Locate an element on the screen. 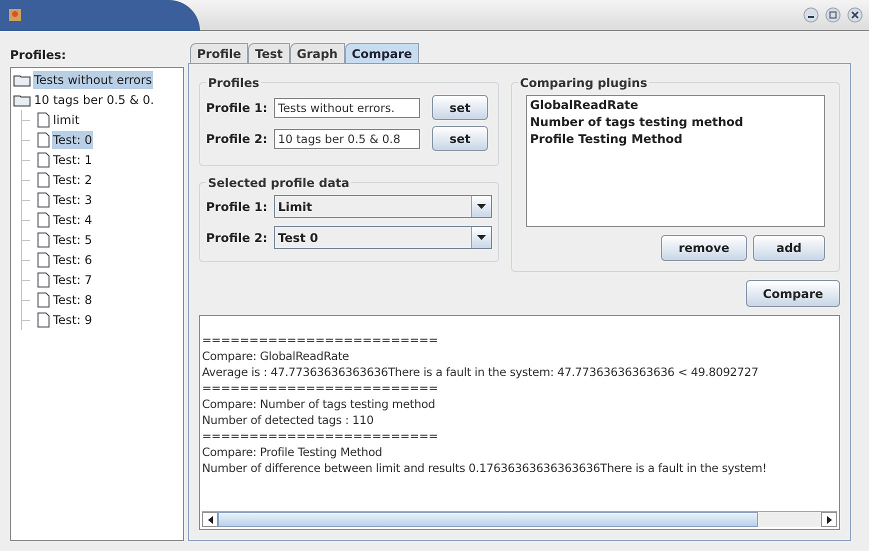  output-line: Compare: Number of tags testing method is located at coordinates (319, 404).